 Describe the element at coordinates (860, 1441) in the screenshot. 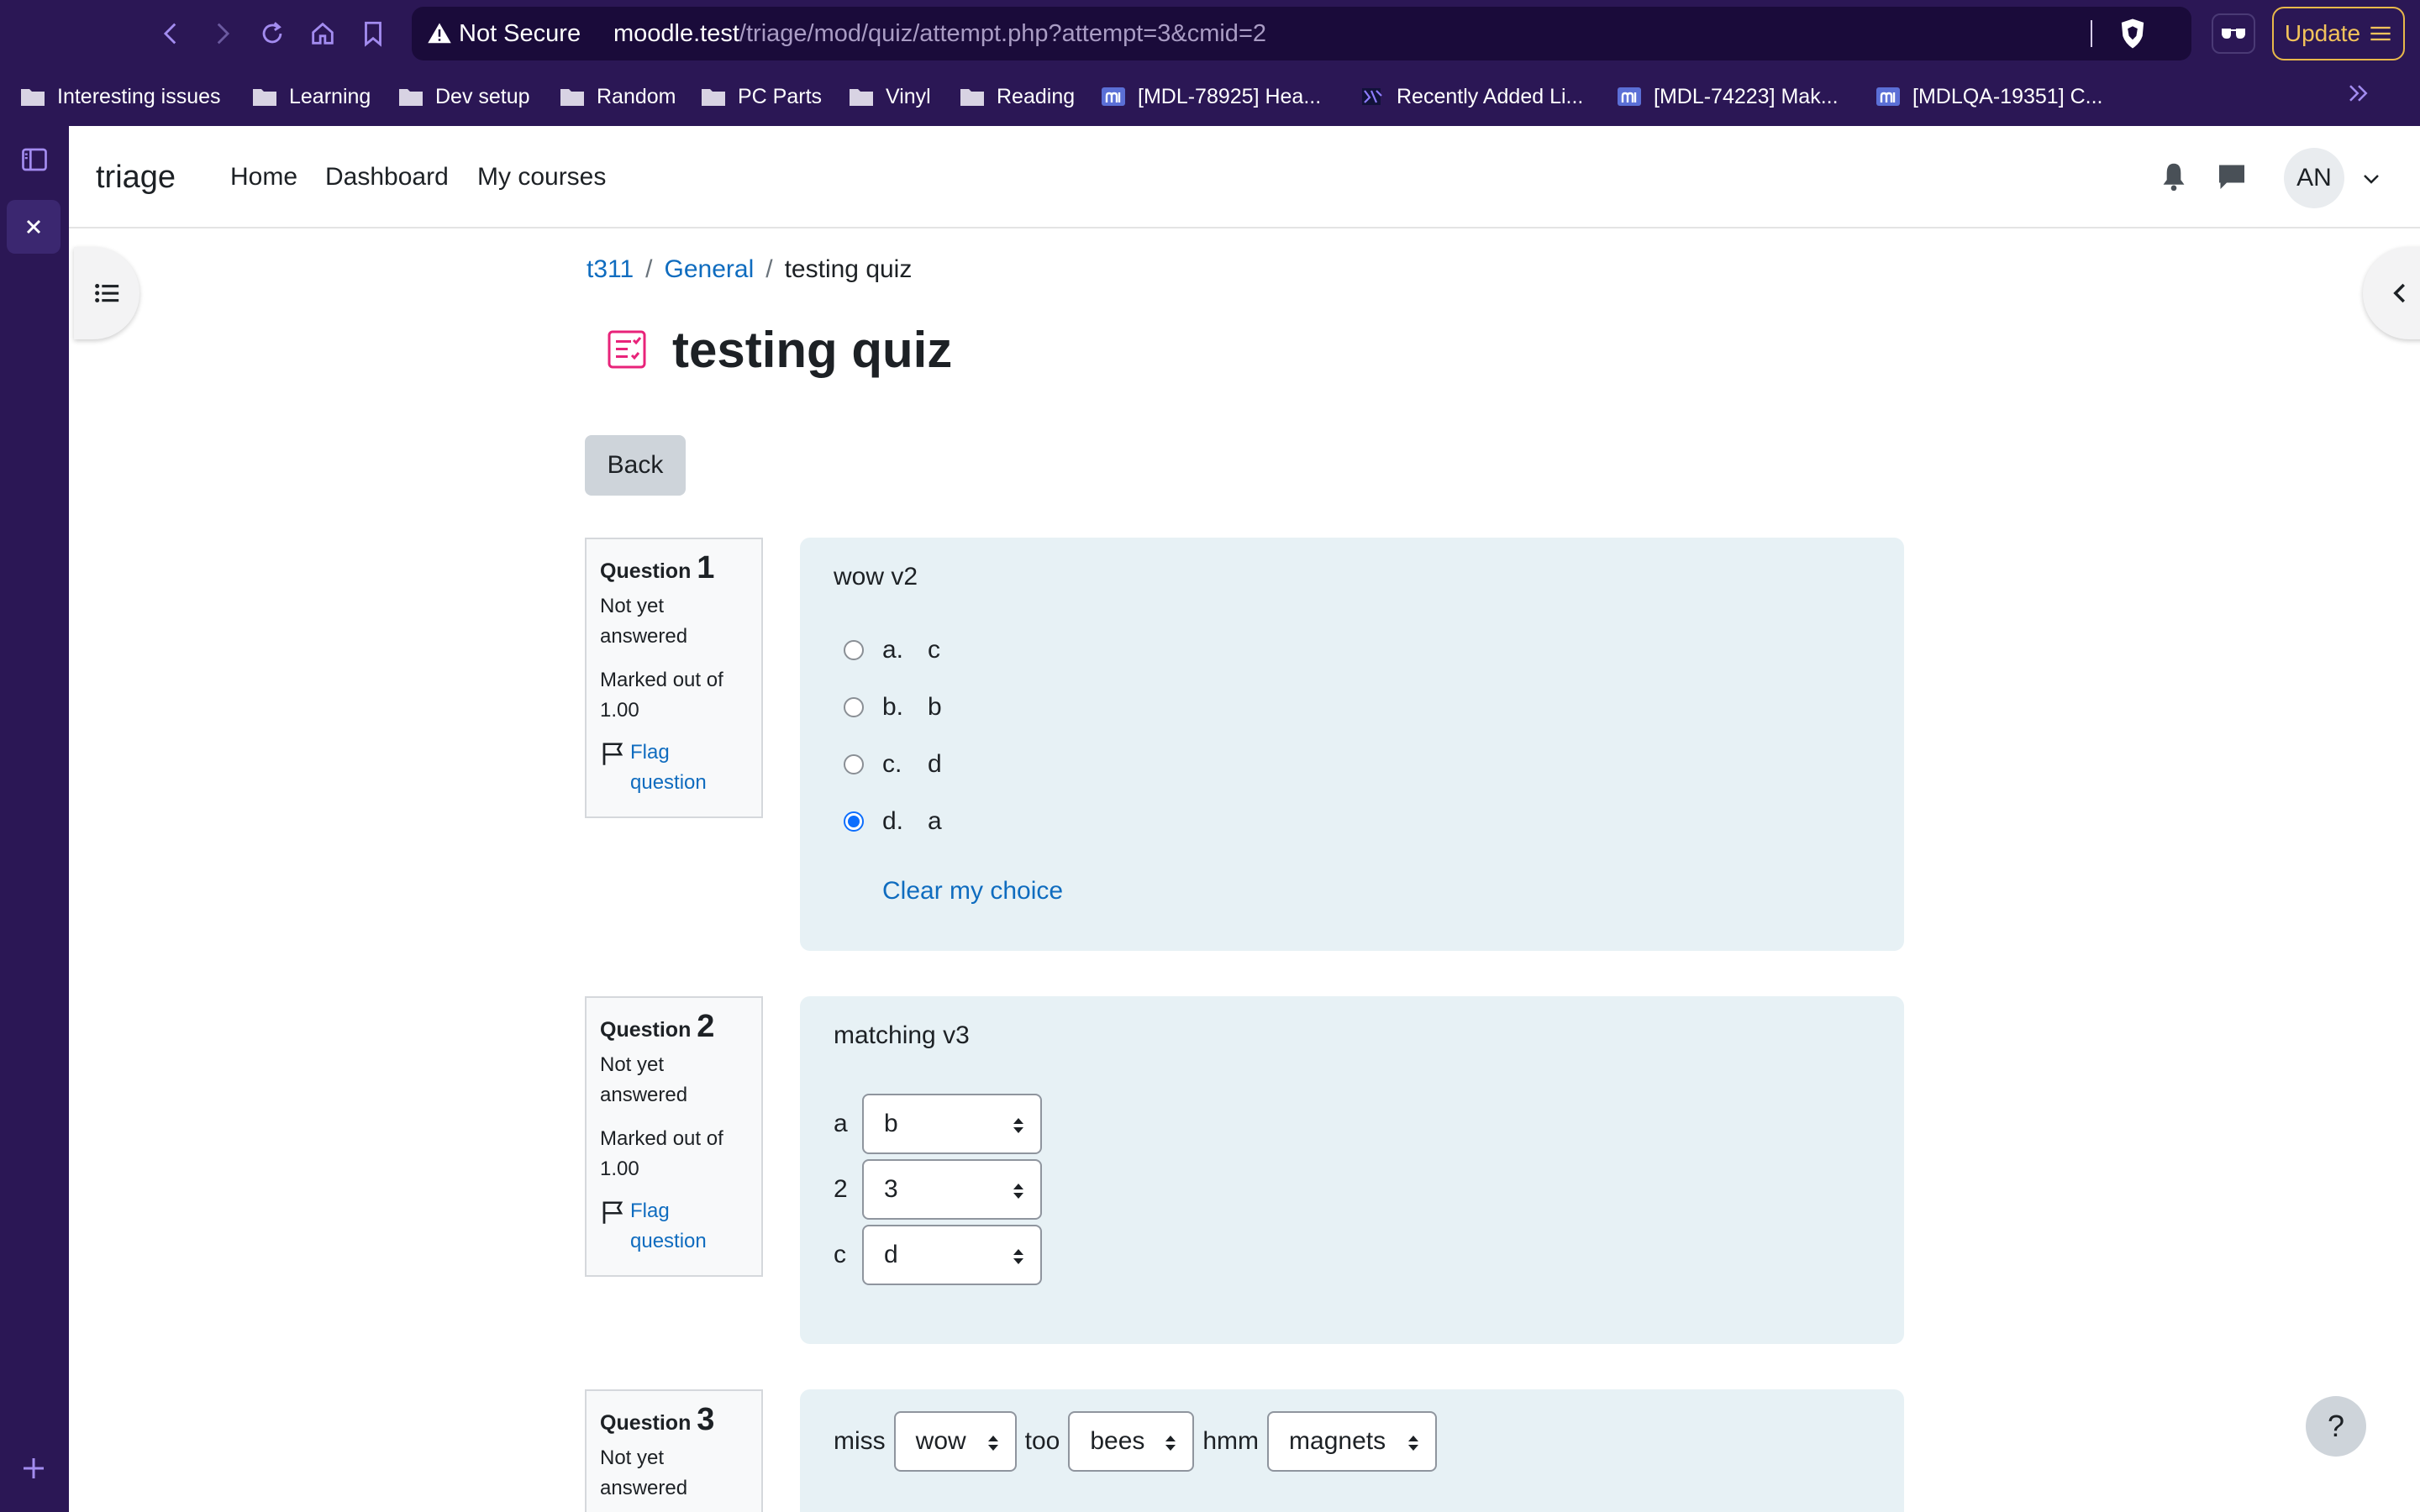

I see `cloze-text: miss` at that location.